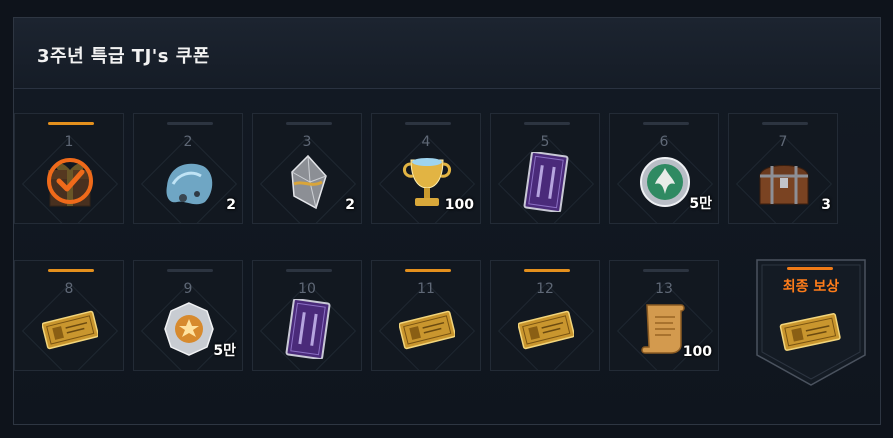 This screenshot has height=438, width=893. I want to click on reward-slot-10: 10, so click(307, 315).